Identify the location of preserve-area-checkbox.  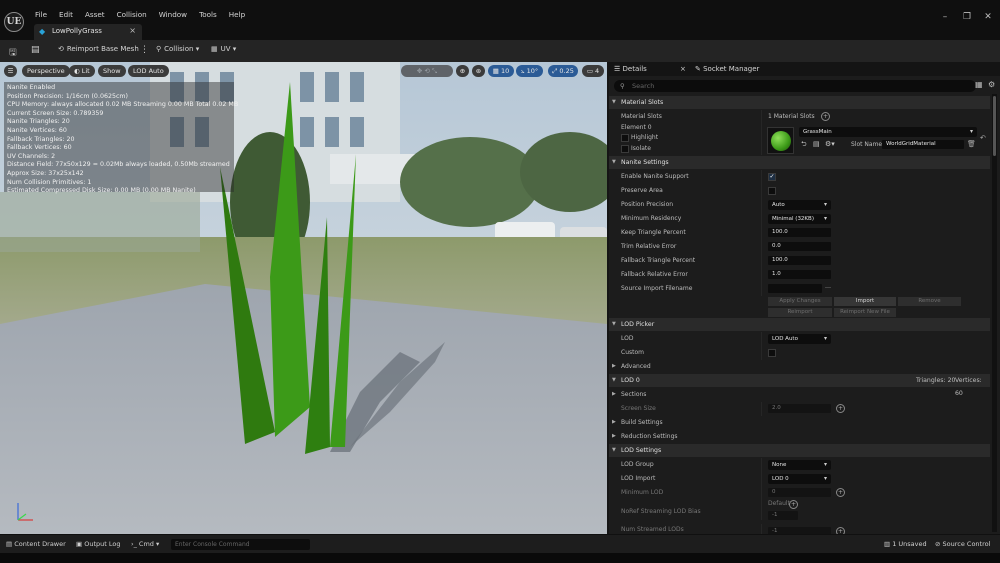
(772, 191).